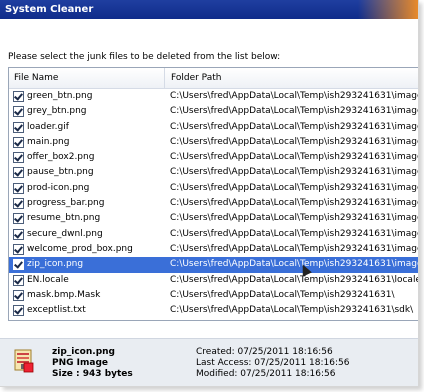  Describe the element at coordinates (266, 374) in the screenshot. I see `details-modified: Modified: 07/25/2011 18:16:56` at that location.